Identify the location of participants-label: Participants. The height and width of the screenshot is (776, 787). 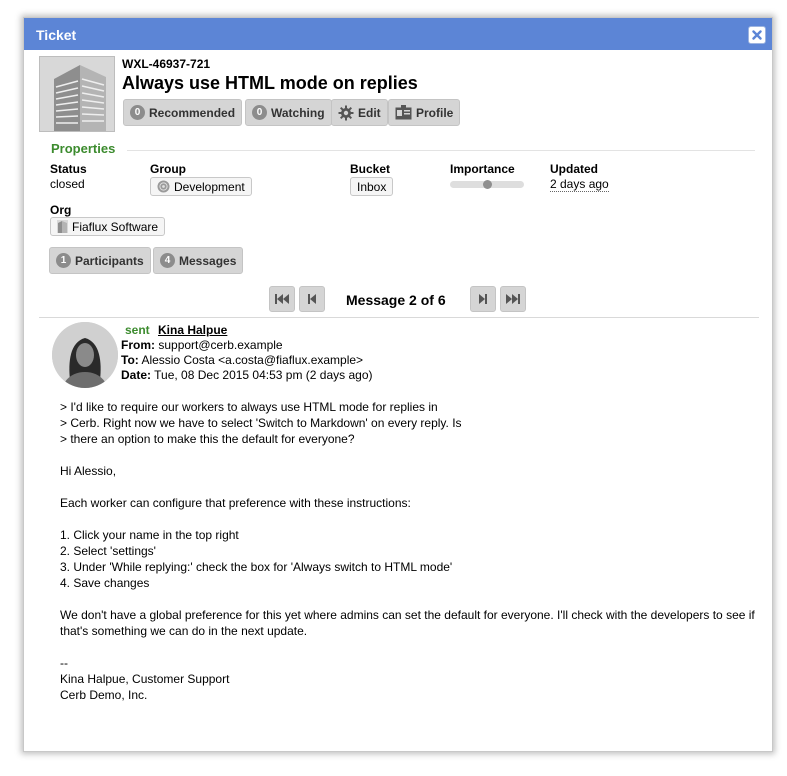
(109, 260).